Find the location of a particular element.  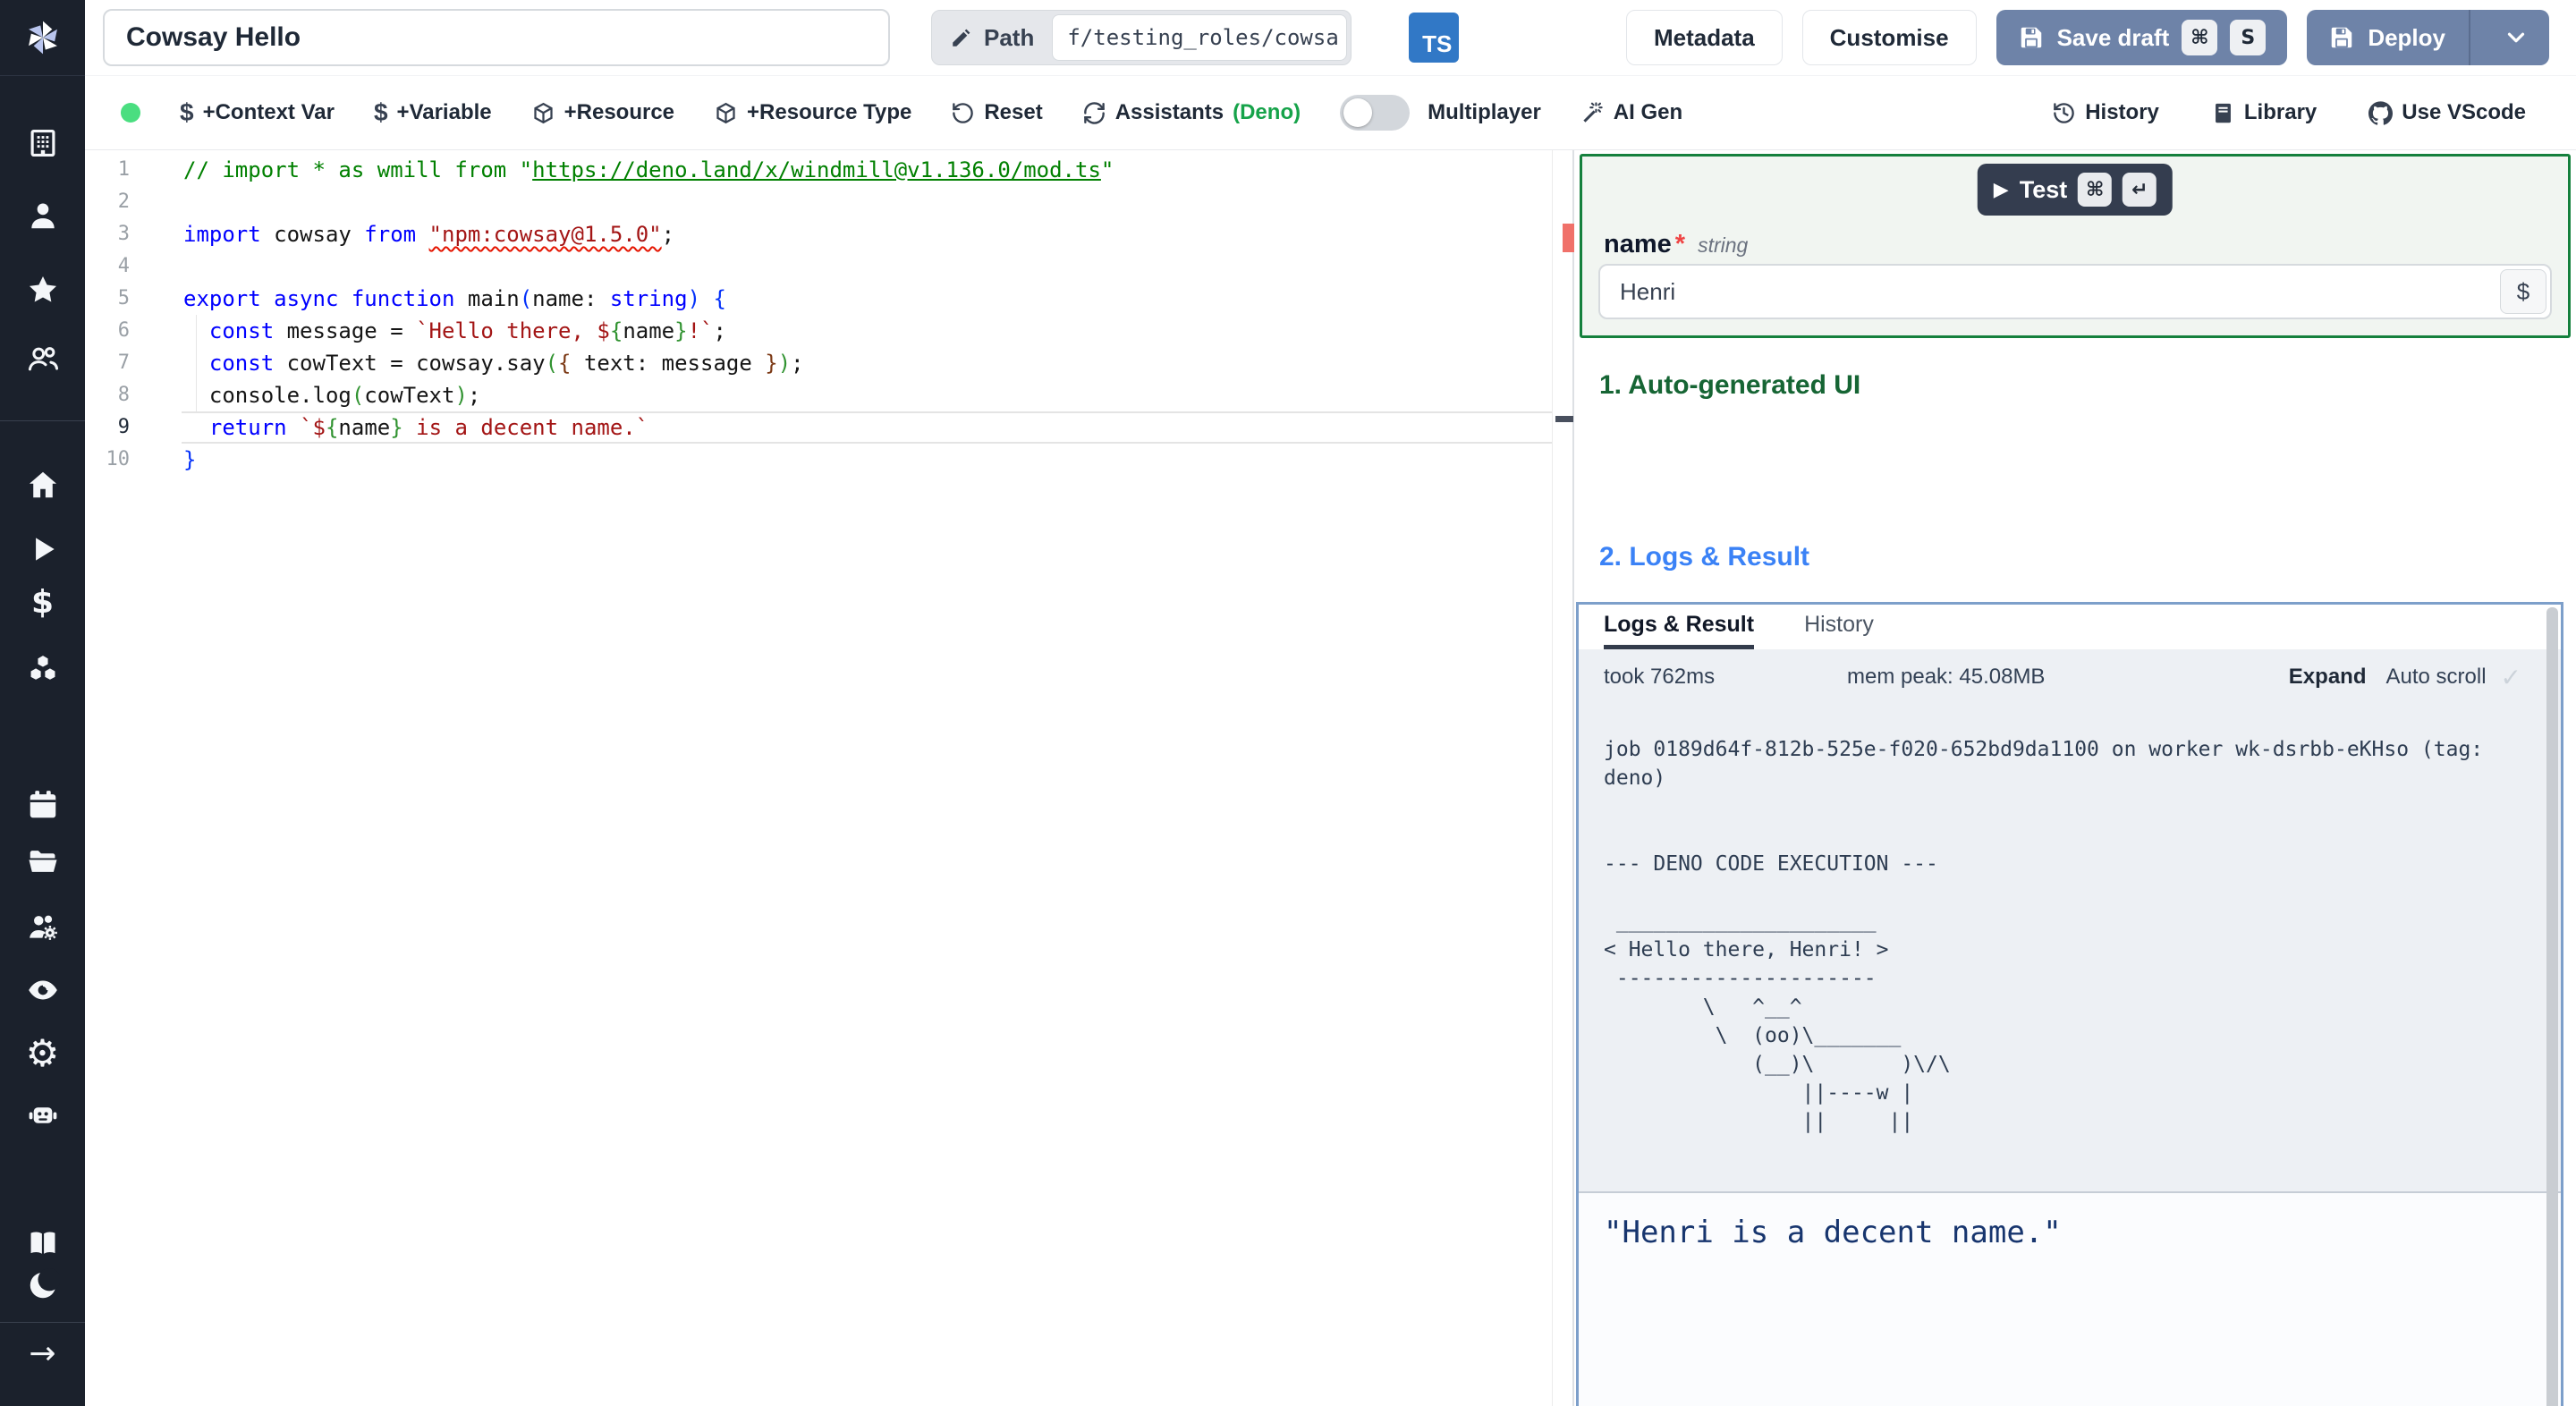

assistants-language: (Deno) is located at coordinates (1267, 112).